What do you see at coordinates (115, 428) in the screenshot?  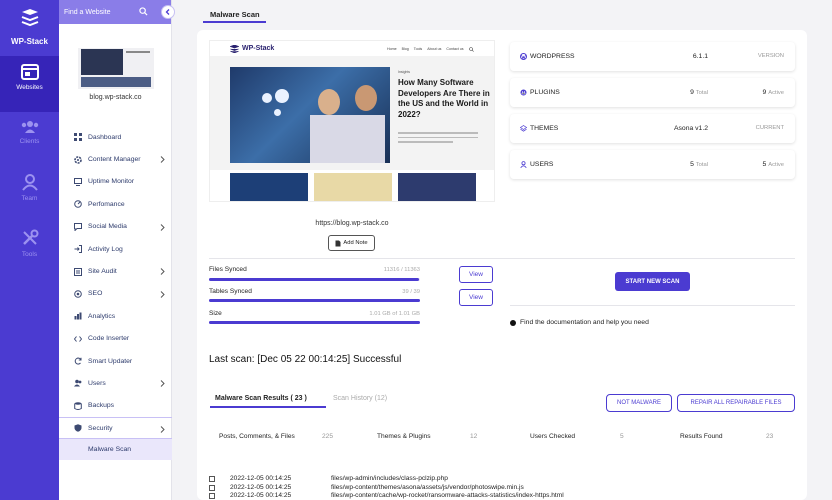 I see `sidebar-item-security: Security` at bounding box center [115, 428].